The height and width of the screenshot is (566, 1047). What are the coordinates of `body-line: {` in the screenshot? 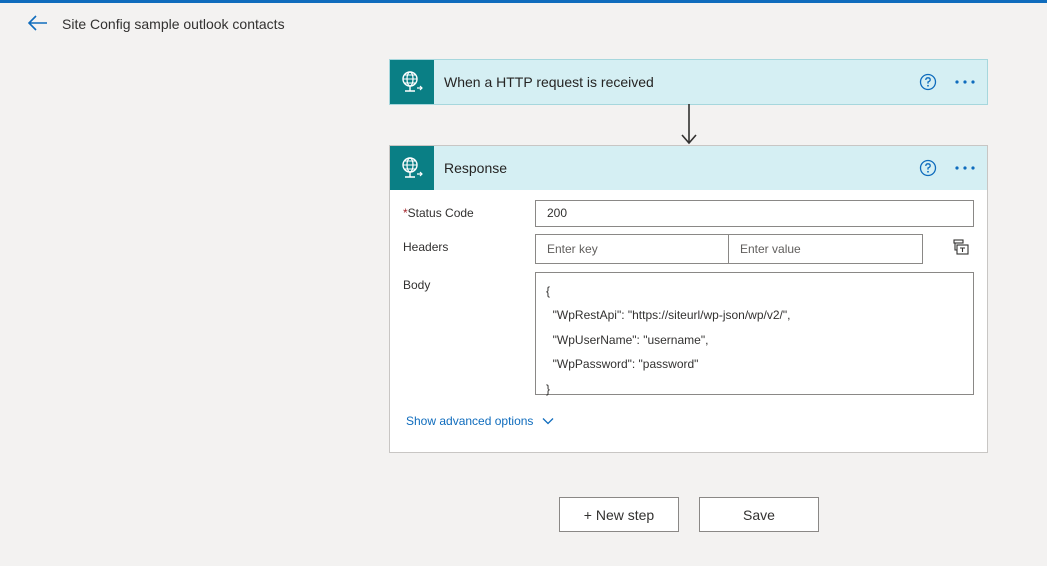 It's located at (548, 291).